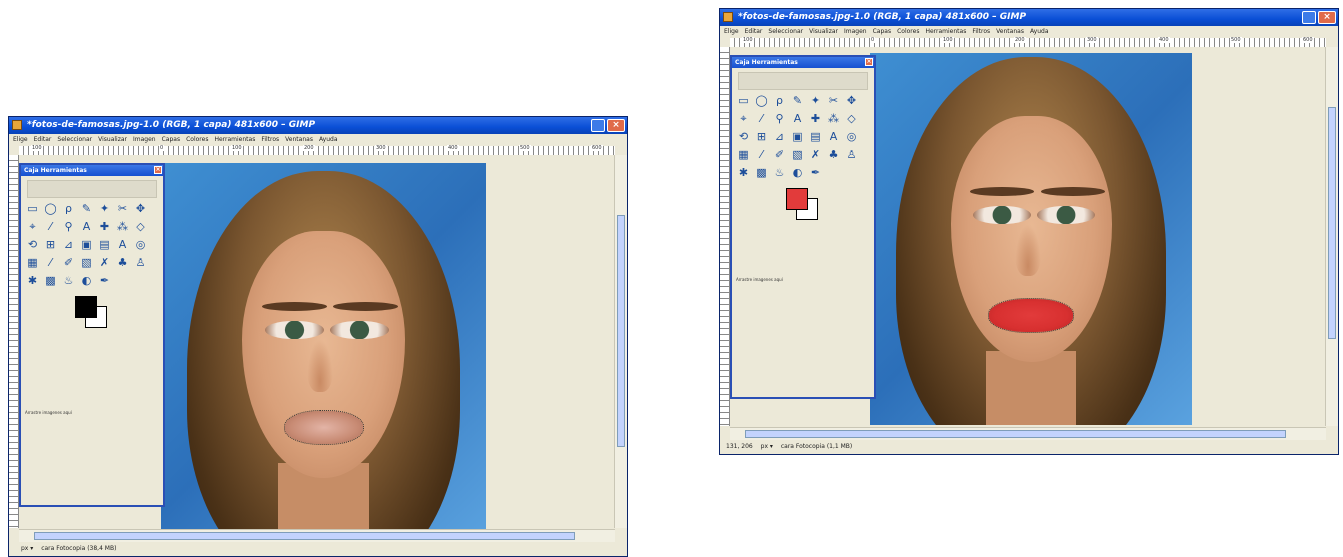  Describe the element at coordinates (797, 136) in the screenshot. I see `perspective-icon: ▣` at that location.